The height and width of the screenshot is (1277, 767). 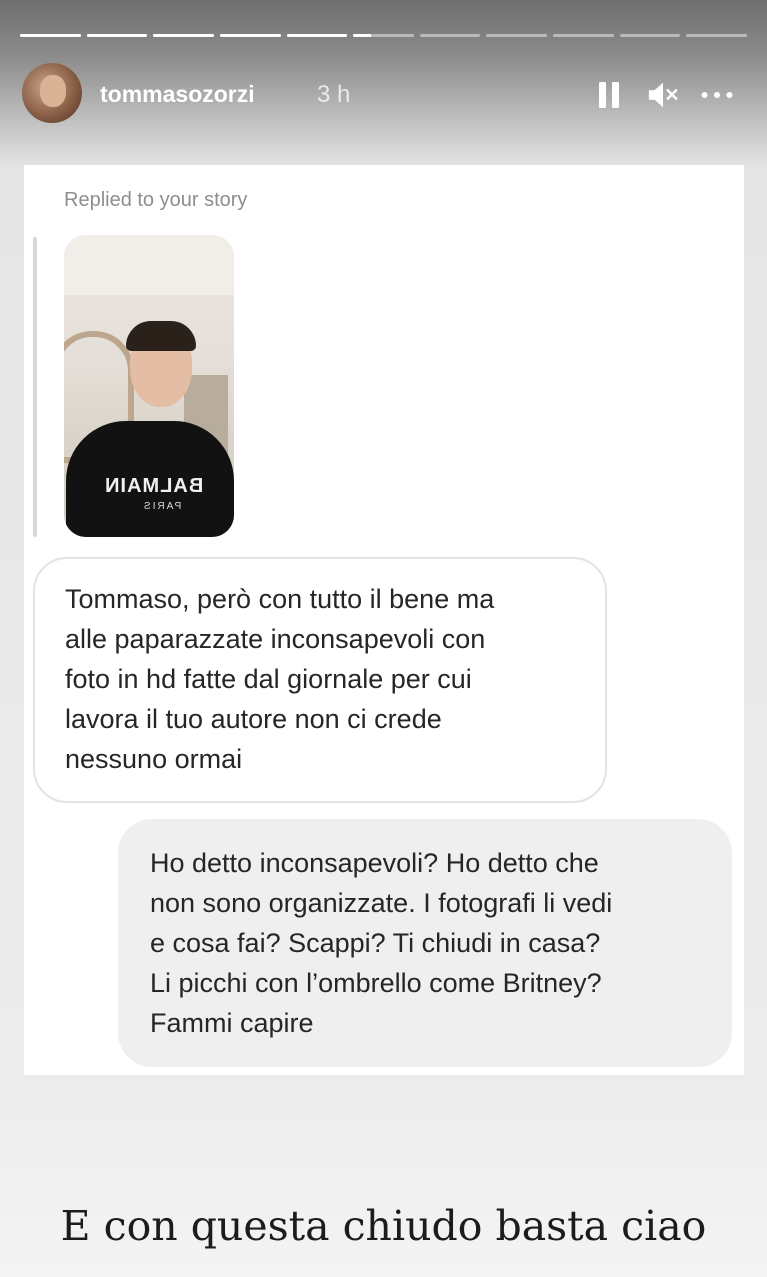 I want to click on mute-icon, so click(x=663, y=95).